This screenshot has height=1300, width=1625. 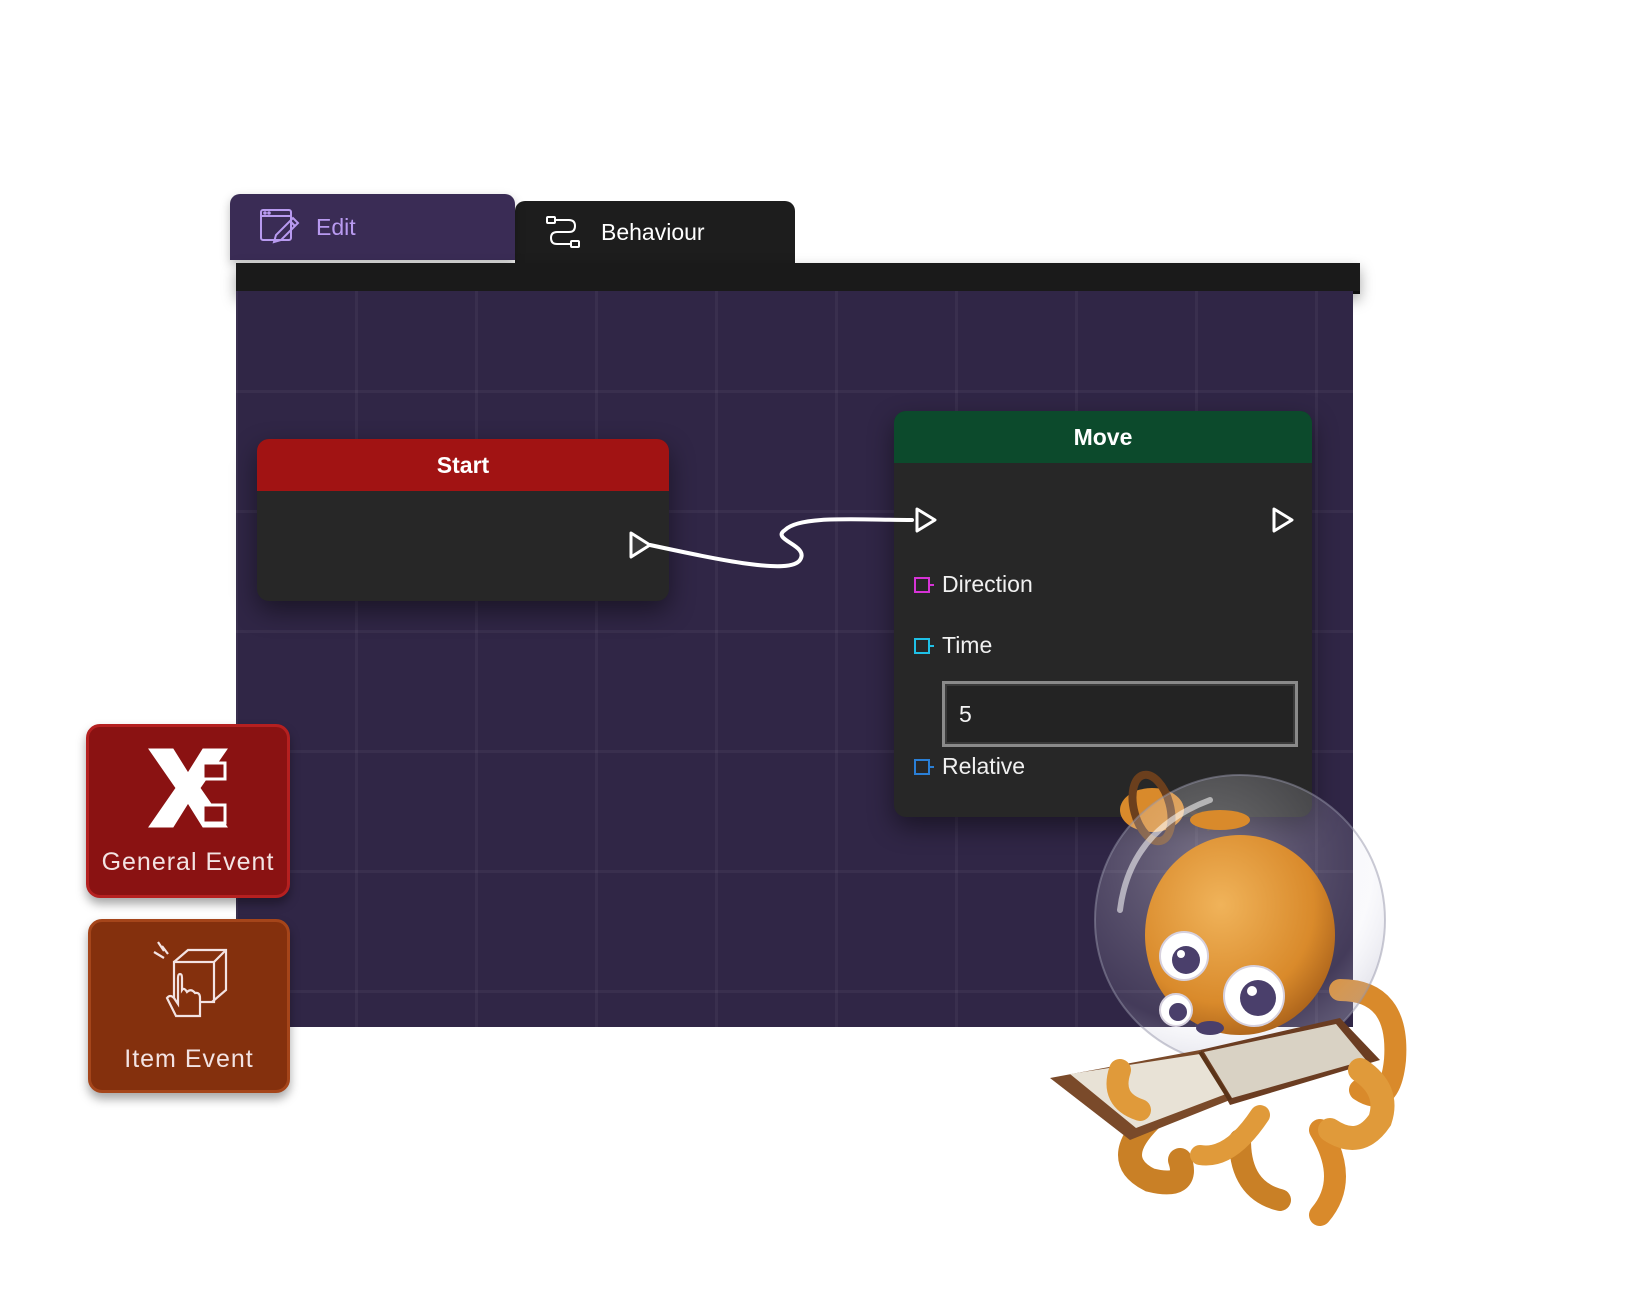 I want to click on connection-wire, so click(x=781, y=543).